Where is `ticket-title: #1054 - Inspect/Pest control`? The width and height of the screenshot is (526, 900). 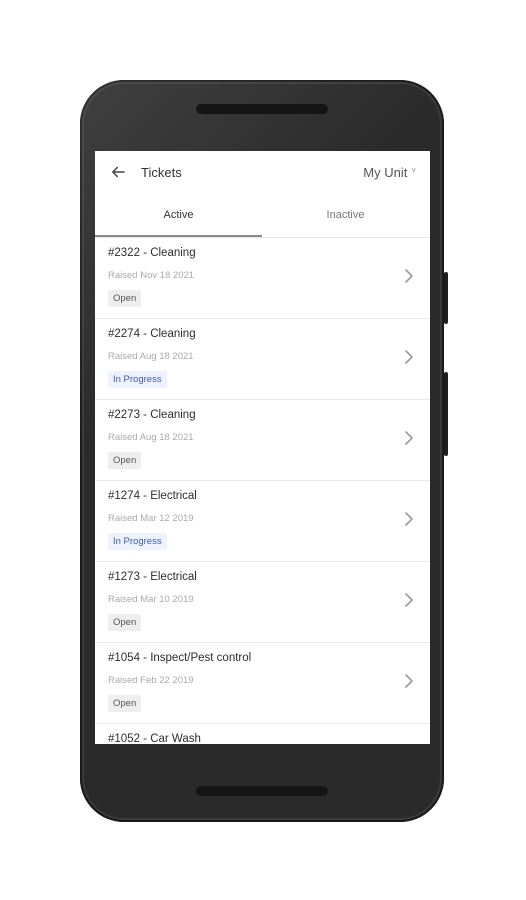 ticket-title: #1054 - Inspect/Pest control is located at coordinates (180, 658).